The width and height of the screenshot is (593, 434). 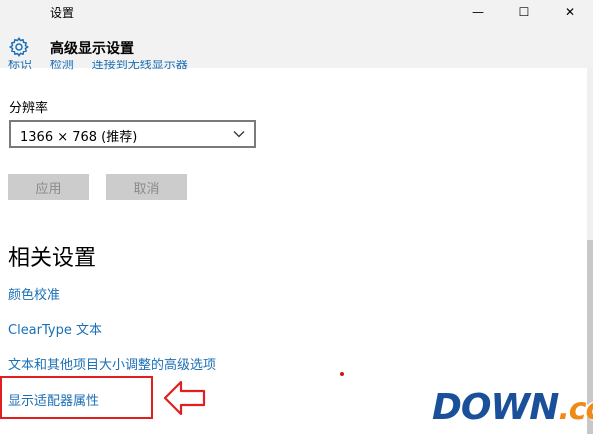 I want to click on chevron-down-icon, so click(x=239, y=134).